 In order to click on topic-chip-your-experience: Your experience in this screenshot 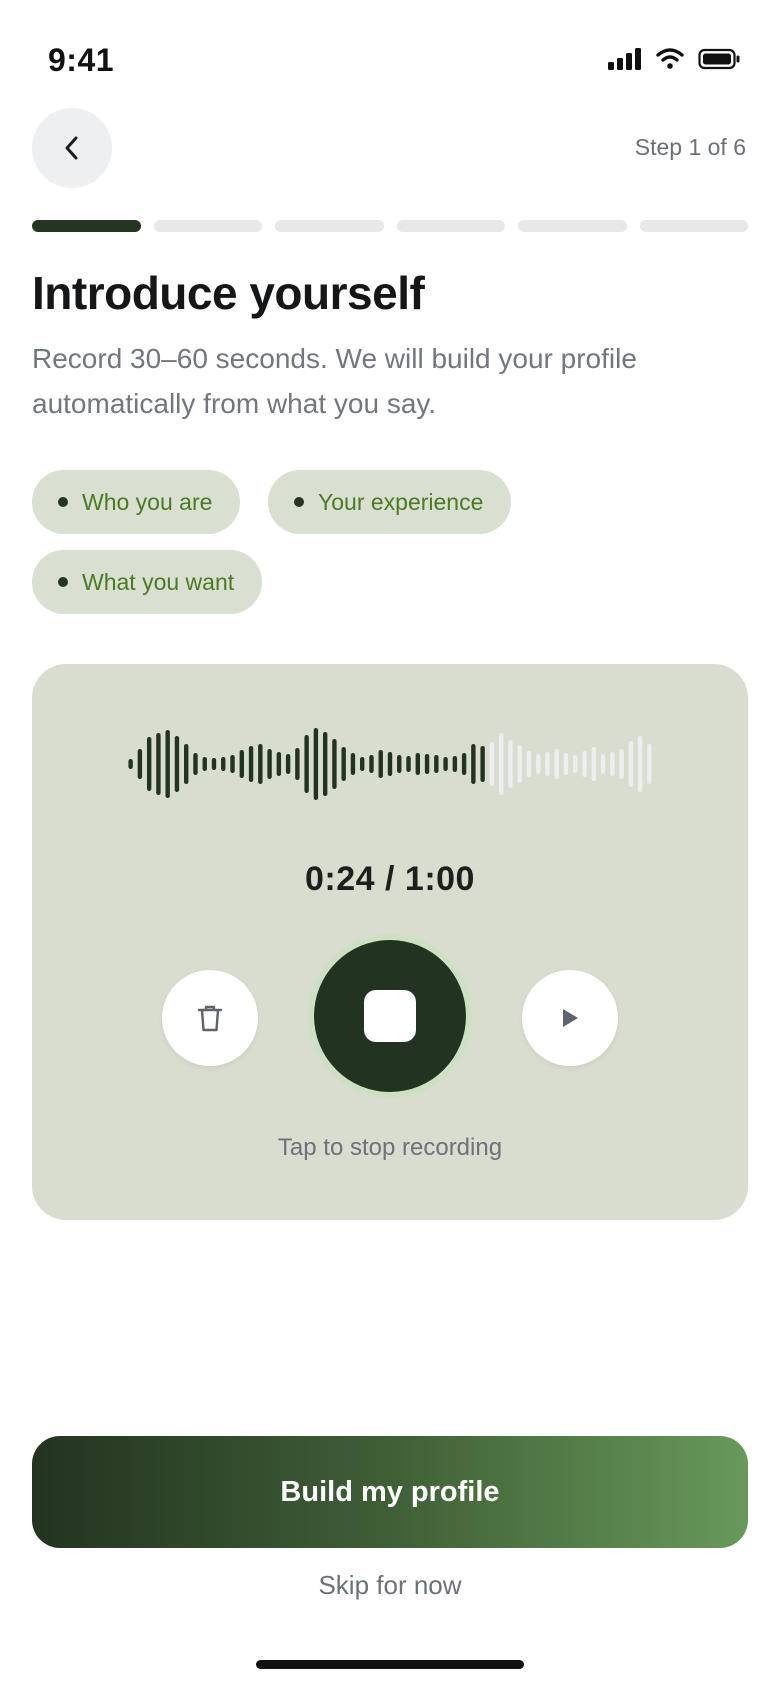, I will do `click(390, 502)`.